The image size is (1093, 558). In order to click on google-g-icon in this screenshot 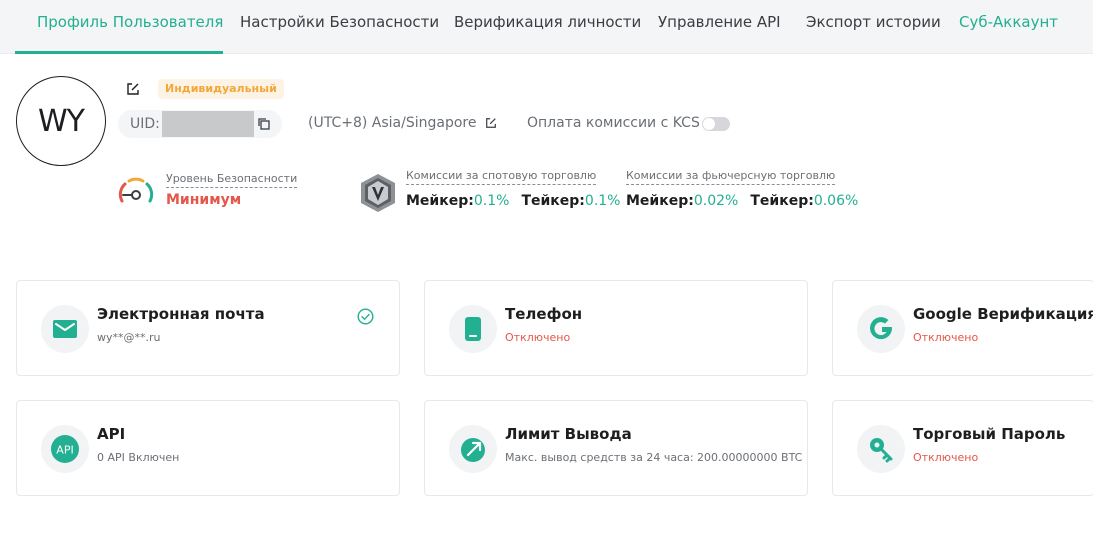, I will do `click(881, 329)`.